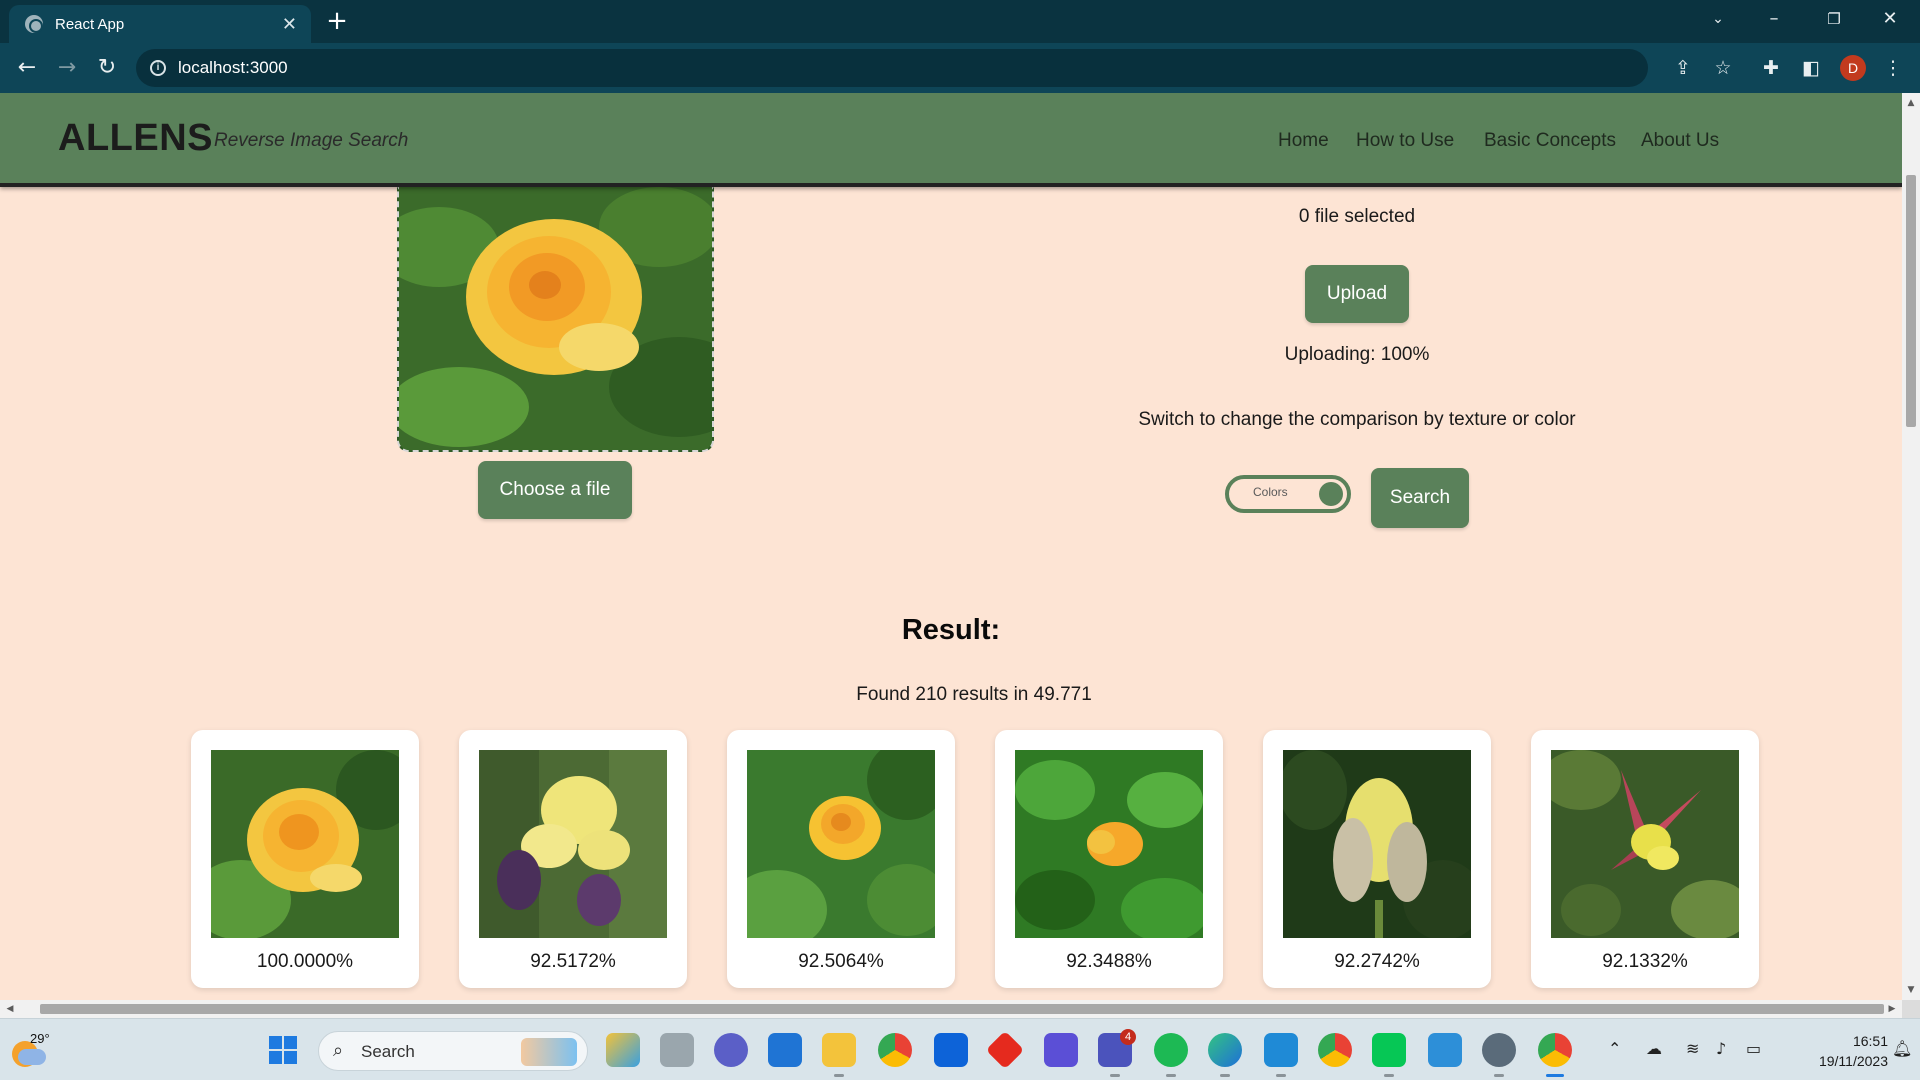 The height and width of the screenshot is (1080, 1920). Describe the element at coordinates (1654, 1048) in the screenshot. I see `onedrive-icon: ☁` at that location.